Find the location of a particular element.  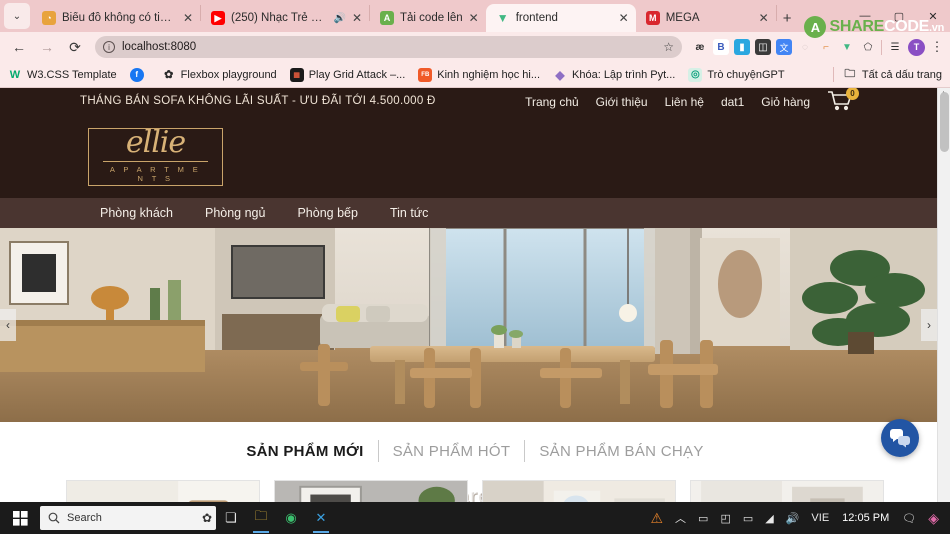

carousel-prev-button: ‹ is located at coordinates (8, 325).